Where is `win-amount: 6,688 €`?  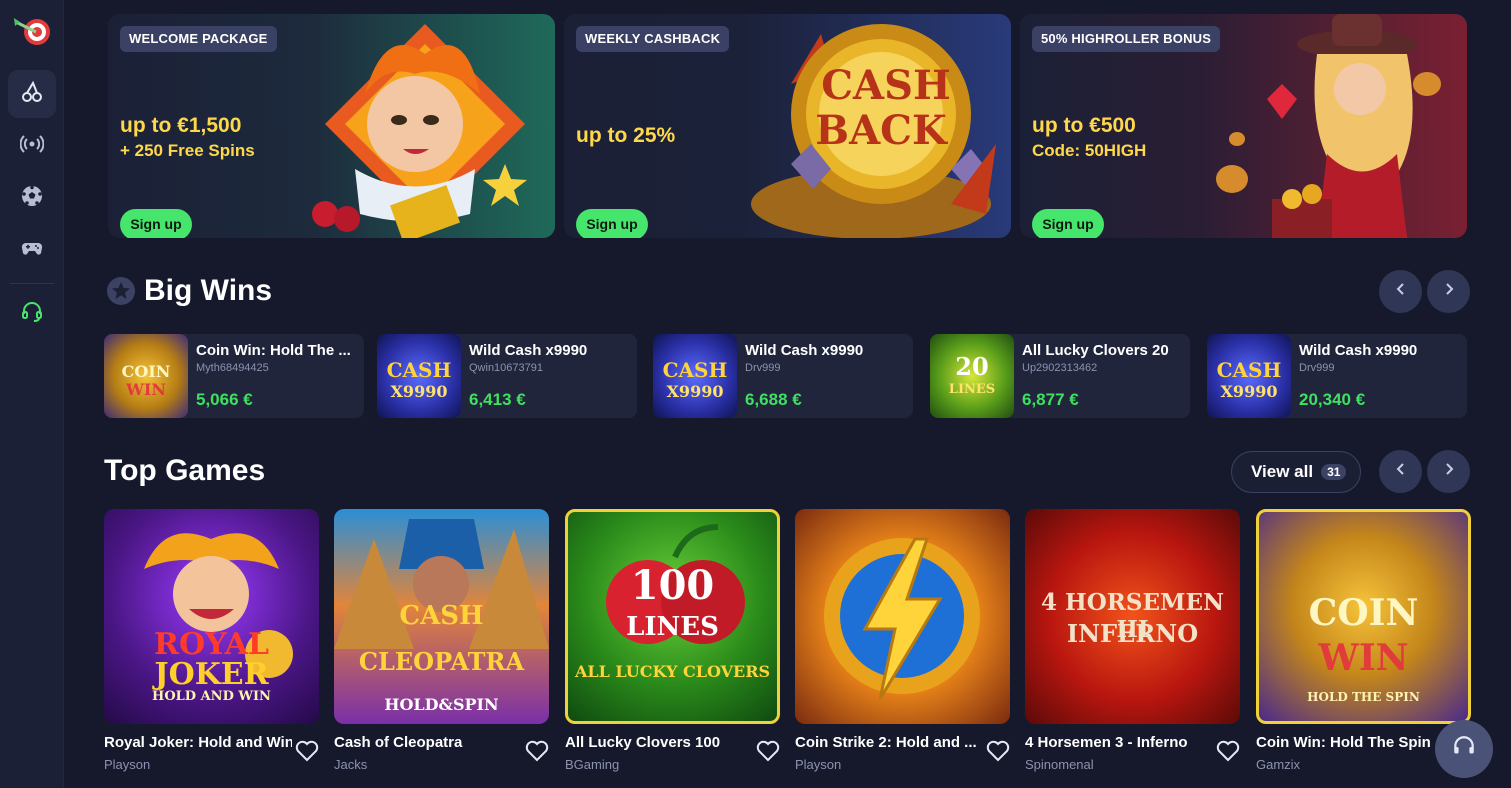
win-amount: 6,688 € is located at coordinates (773, 399).